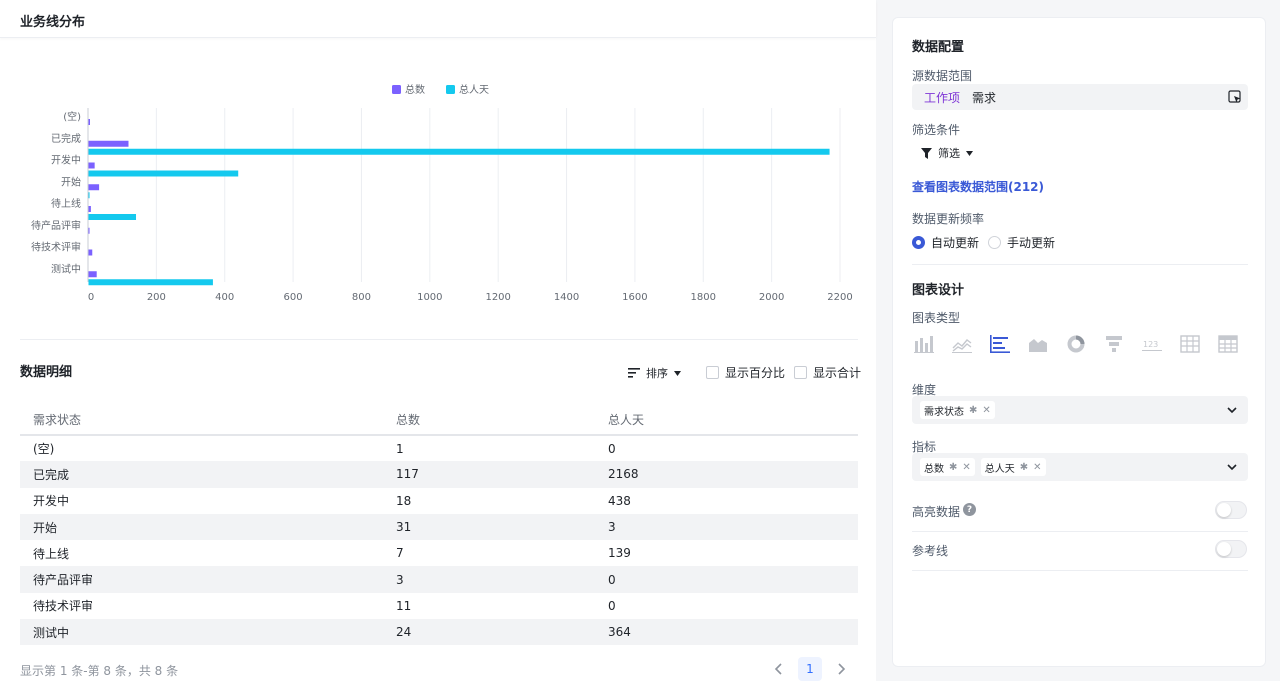  I want to click on reference-line-toggle, so click(1231, 549).